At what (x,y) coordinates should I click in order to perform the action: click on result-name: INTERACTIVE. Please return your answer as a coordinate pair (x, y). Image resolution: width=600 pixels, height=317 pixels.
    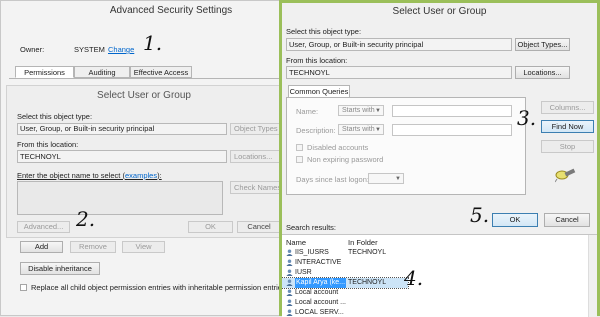
    Looking at the image, I should click on (318, 262).